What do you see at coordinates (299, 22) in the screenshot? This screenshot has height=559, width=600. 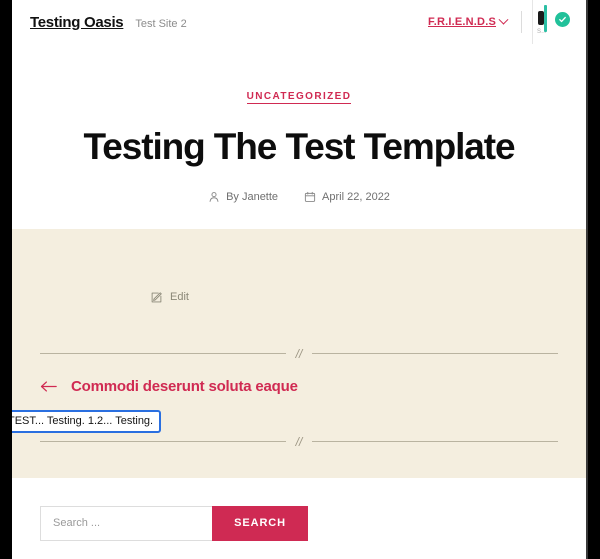 I see `site-header: Testing Oasis Test Site 2 F.R.I.E.N.D.S` at bounding box center [299, 22].